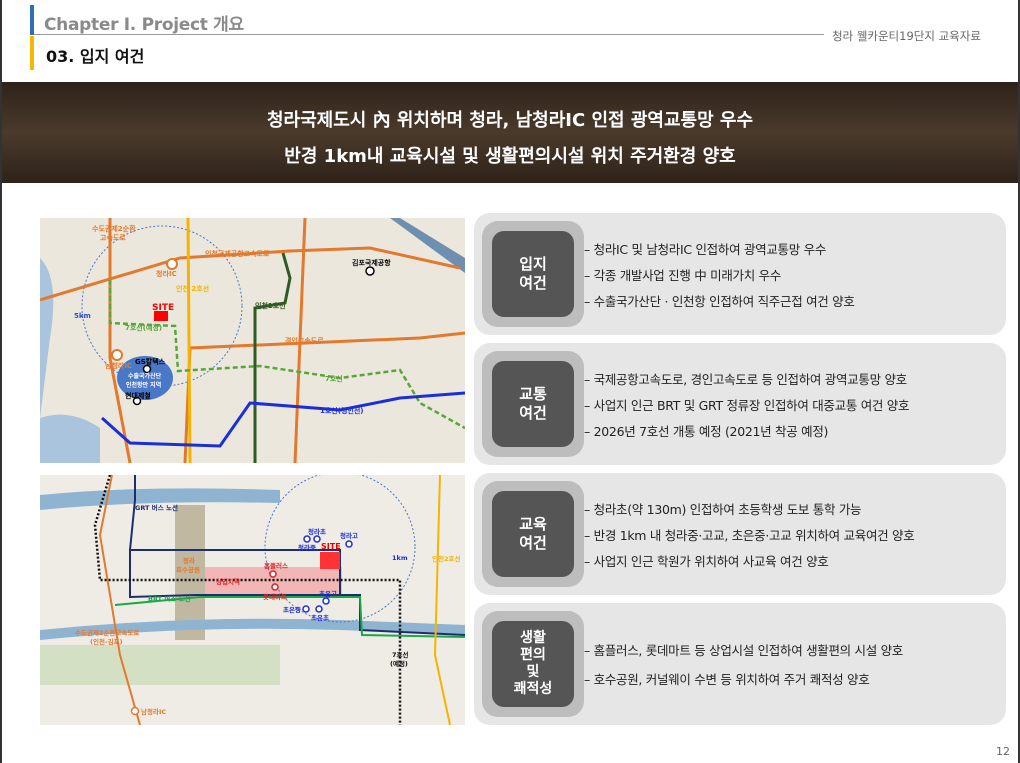 The height and width of the screenshot is (763, 1020). I want to click on card-item: – 사업지 인근 학원가 위치하여 사교육 여건 양호, so click(706, 561).